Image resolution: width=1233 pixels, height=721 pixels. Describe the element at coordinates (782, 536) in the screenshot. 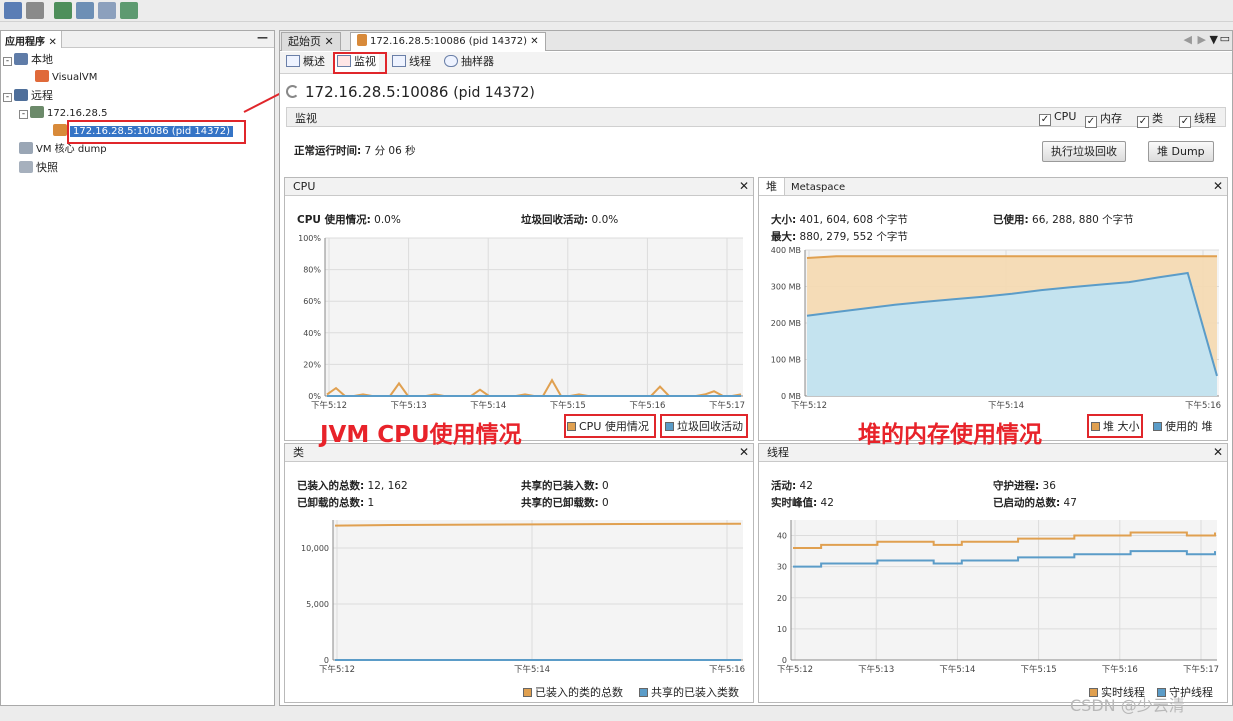

I see `y-tick-label: 40` at that location.